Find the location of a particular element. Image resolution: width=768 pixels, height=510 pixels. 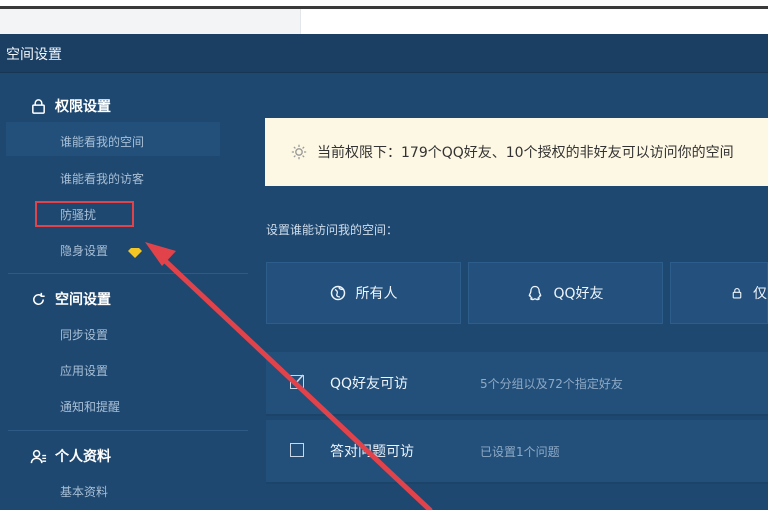

permission-notice: 当前权限下：179个QQ好友、10个授权的非好友可以访问你的空间 is located at coordinates (516, 152).